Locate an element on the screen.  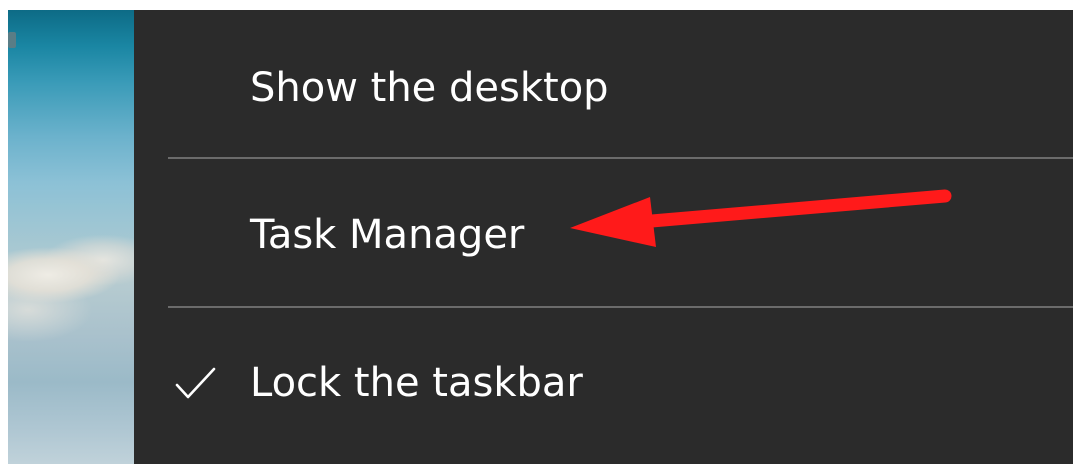
menu-item-label: Task Manager is located at coordinates (387, 235).